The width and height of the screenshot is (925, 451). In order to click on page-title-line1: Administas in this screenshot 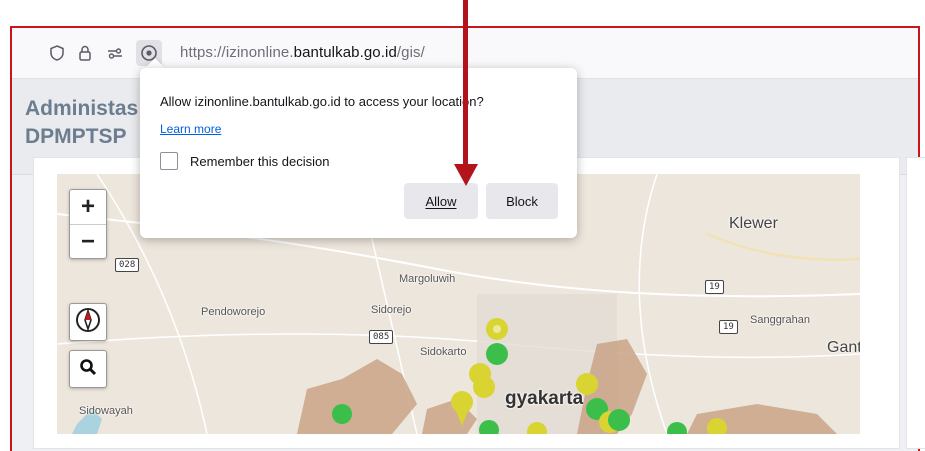, I will do `click(82, 108)`.